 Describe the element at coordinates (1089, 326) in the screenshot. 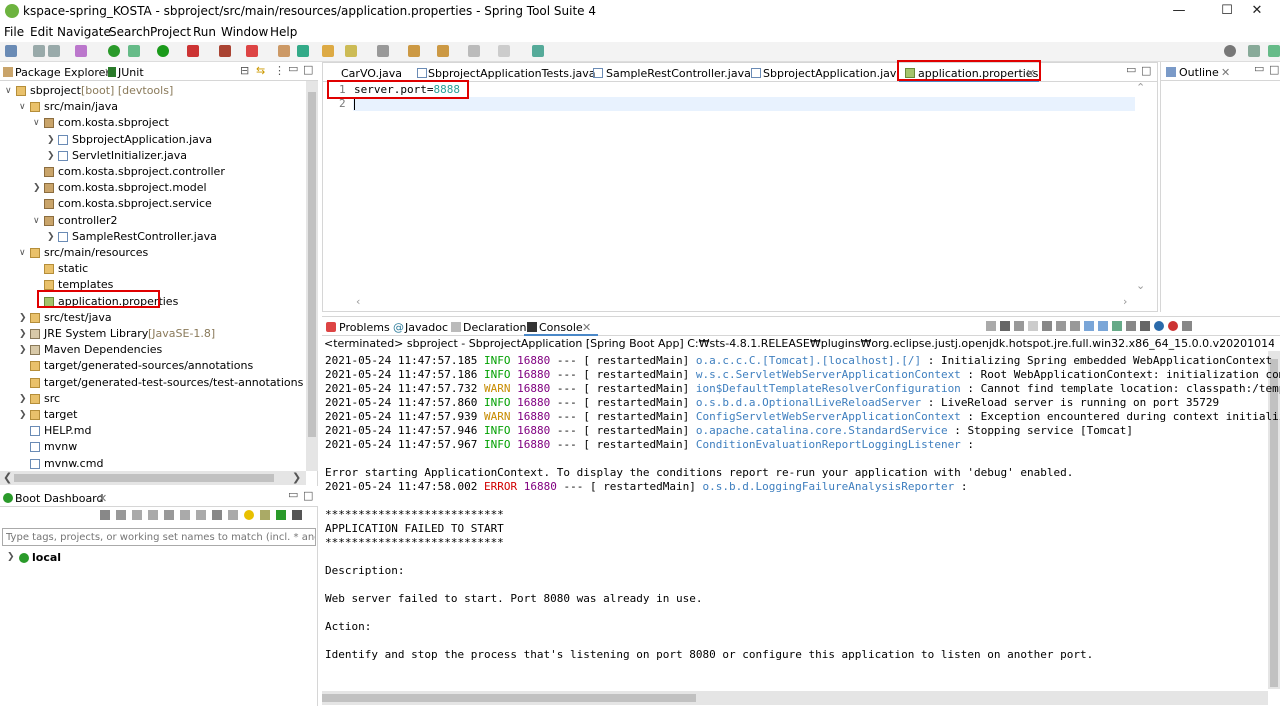

I see `show-stdout-icon` at that location.